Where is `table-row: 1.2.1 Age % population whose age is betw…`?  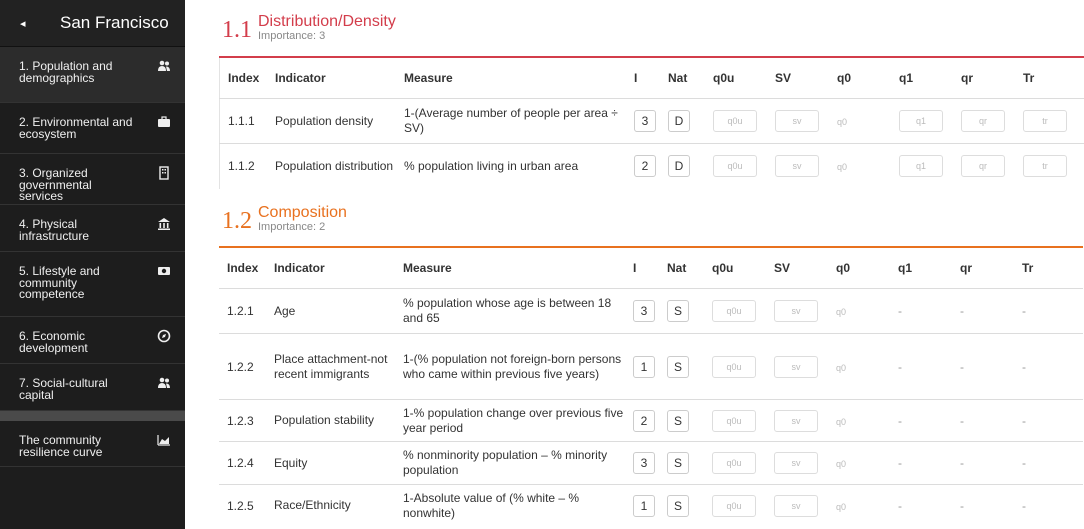
table-row: 1.2.1 Age % population whose age is betw… is located at coordinates (651, 311).